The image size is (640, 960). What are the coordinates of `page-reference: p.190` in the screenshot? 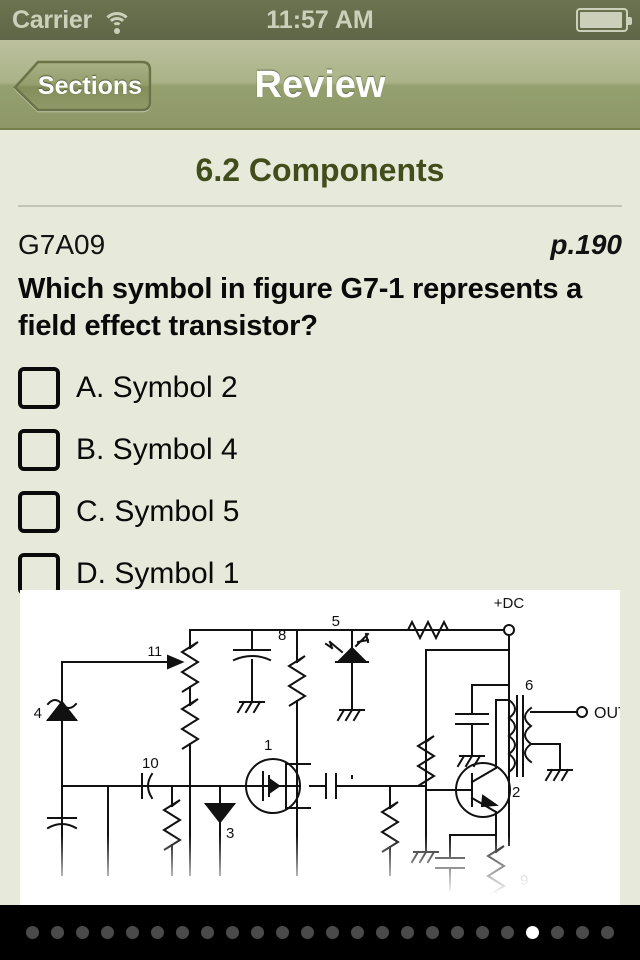 It's located at (586, 244).